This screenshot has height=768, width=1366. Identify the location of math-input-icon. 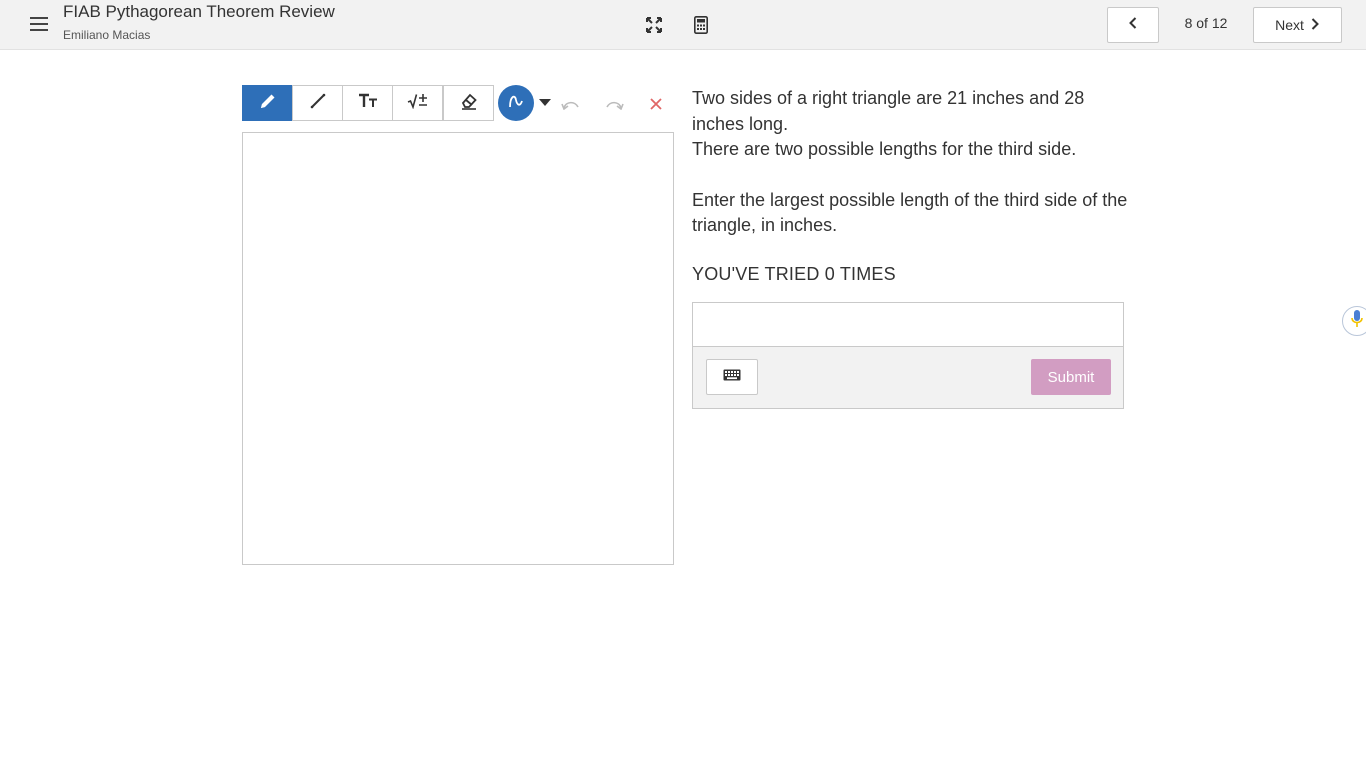
(418, 103).